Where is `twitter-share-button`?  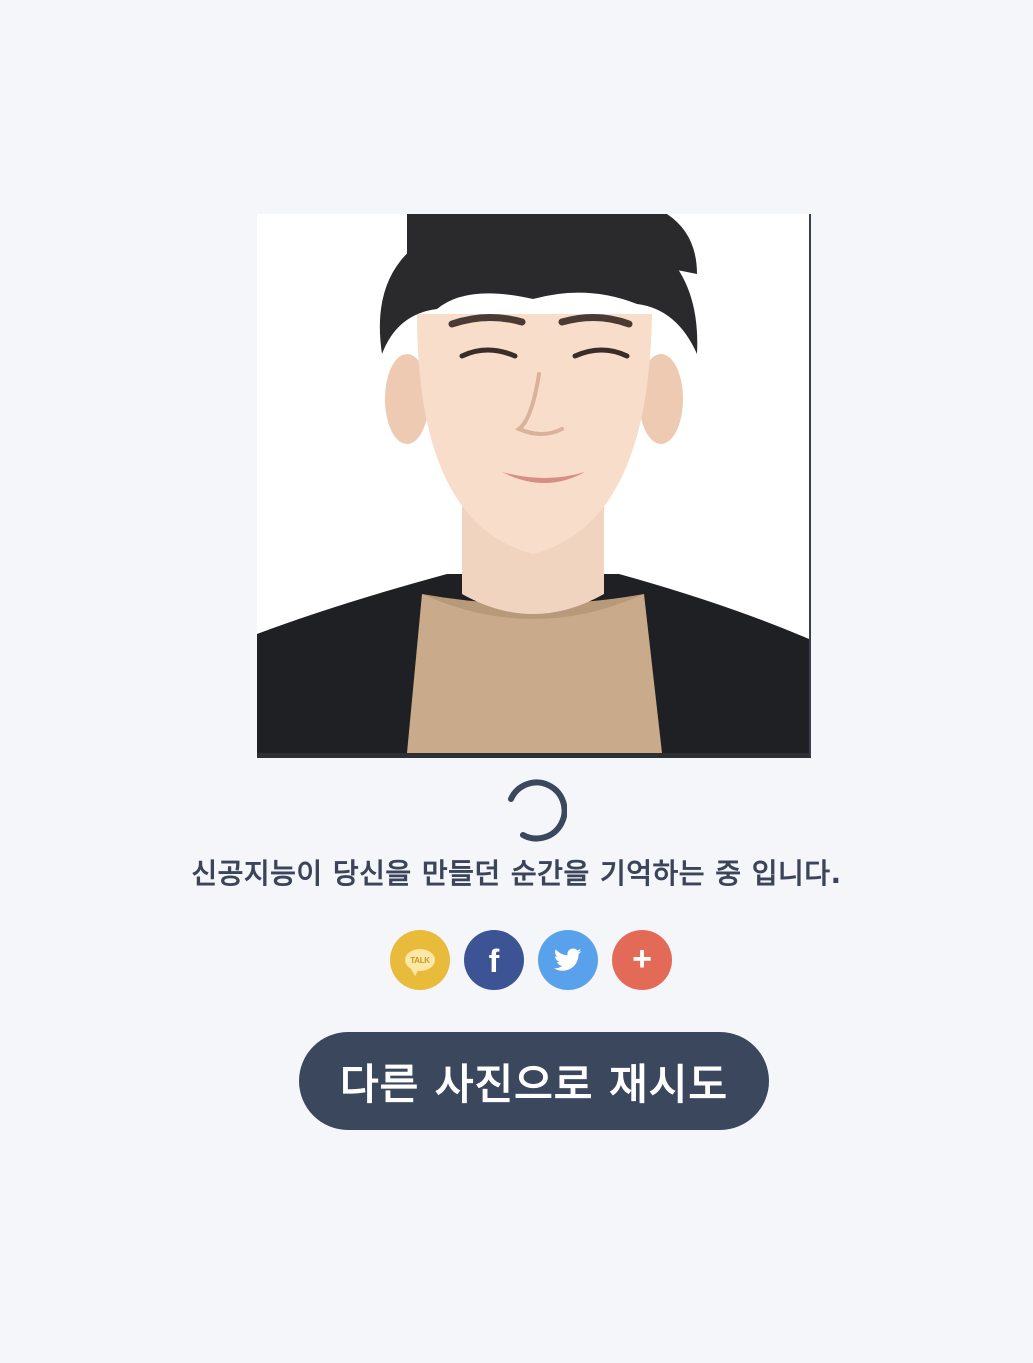 twitter-share-button is located at coordinates (568, 960).